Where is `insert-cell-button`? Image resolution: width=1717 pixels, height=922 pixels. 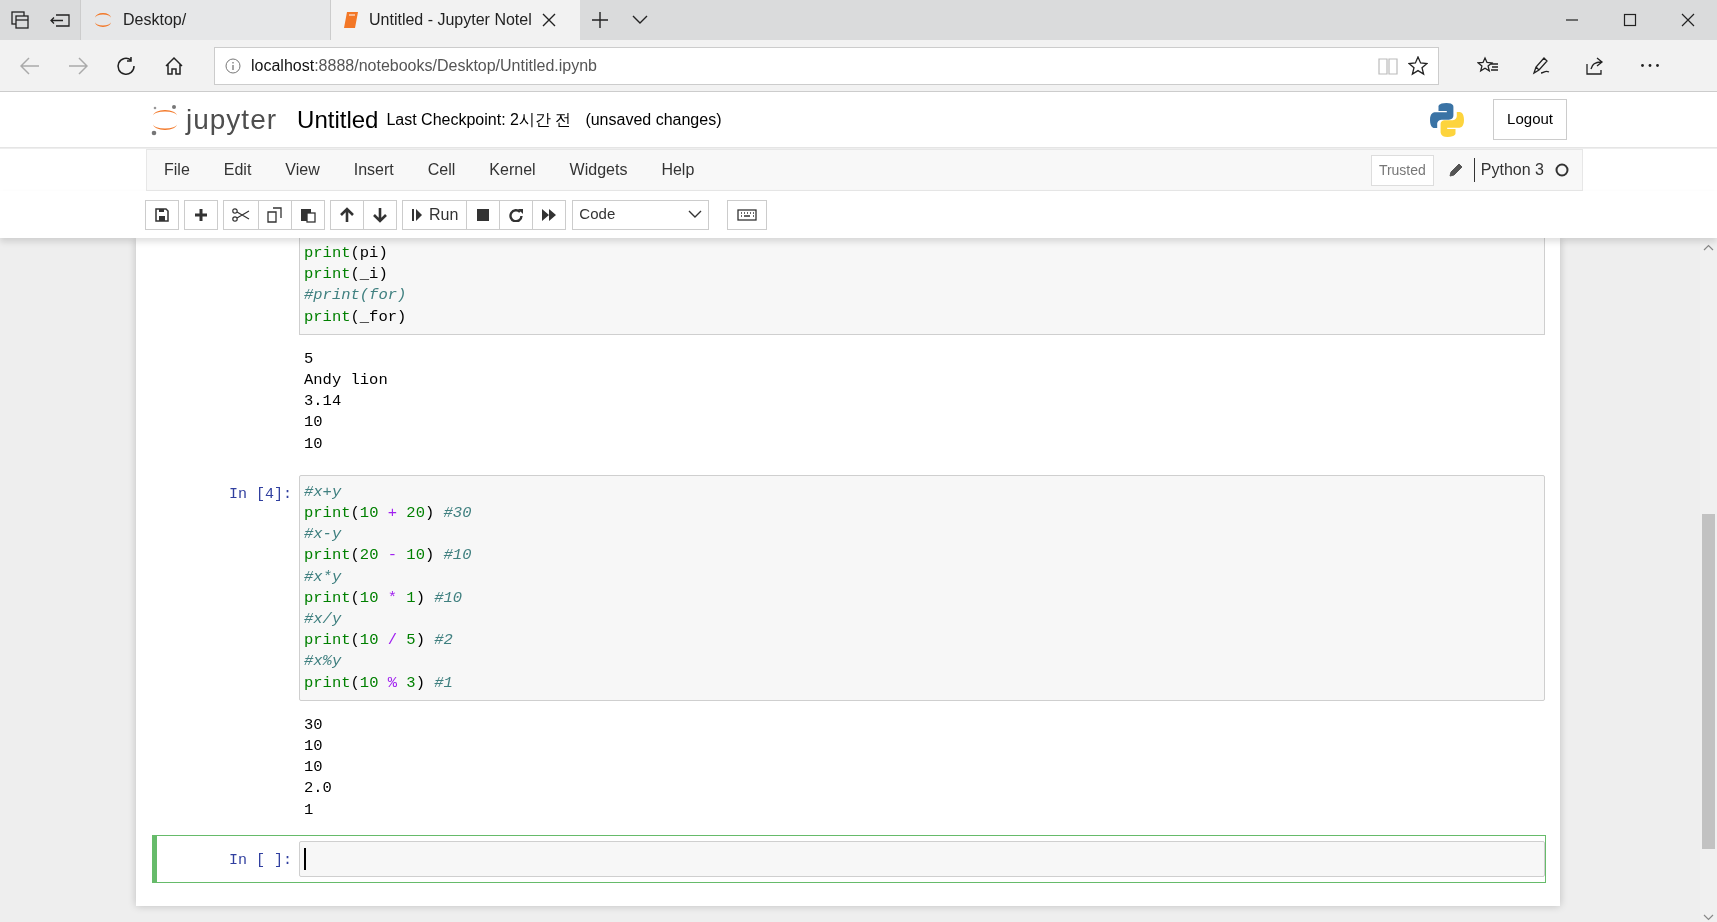
insert-cell-button is located at coordinates (201, 214).